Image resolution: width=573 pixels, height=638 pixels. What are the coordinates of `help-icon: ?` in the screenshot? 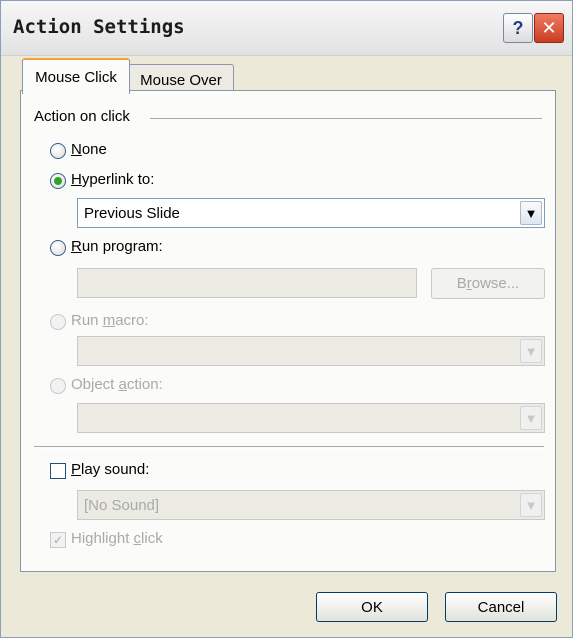 It's located at (518, 27).